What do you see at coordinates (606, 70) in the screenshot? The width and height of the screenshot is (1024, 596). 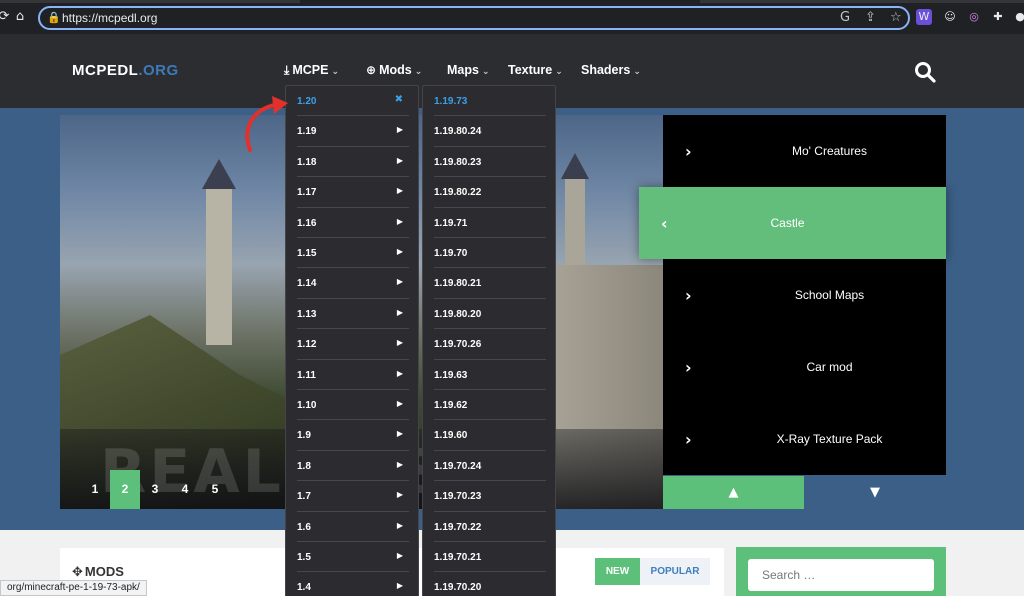 I see `nav-label: Shaders` at bounding box center [606, 70].